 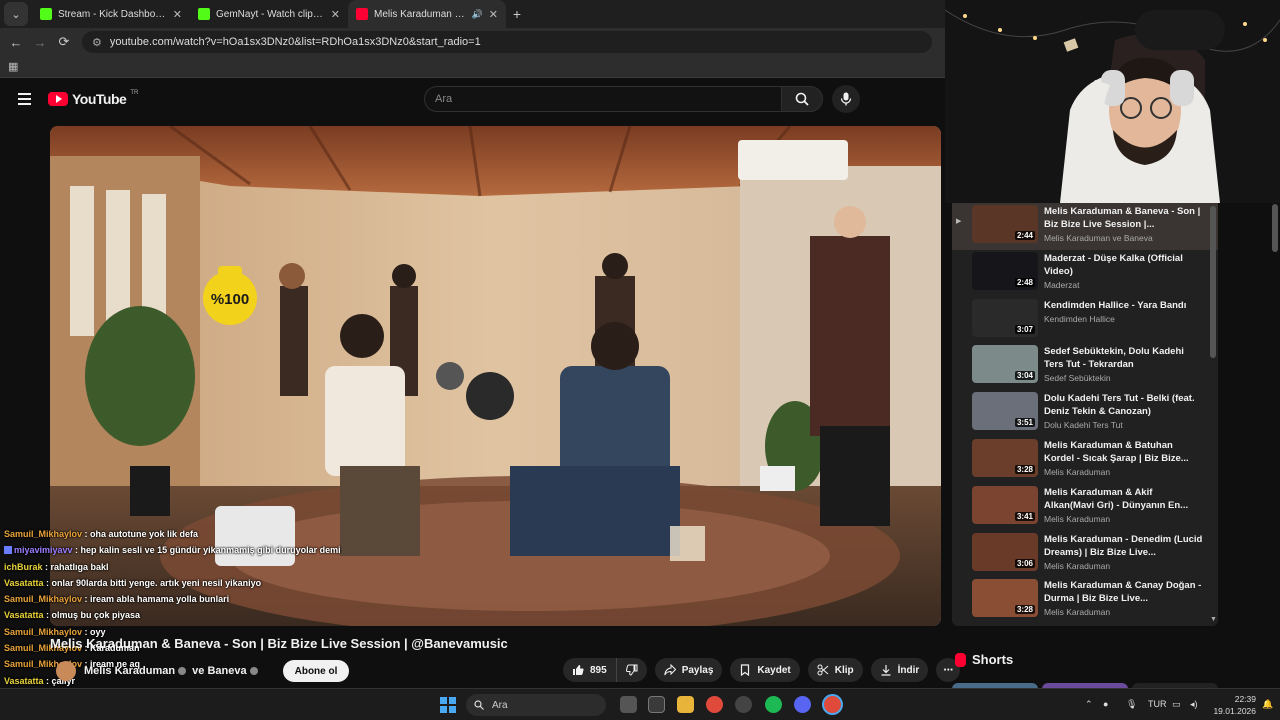 I want to click on browser-tab: GemNayt - Watch clips on Kick ✕, so click(x=269, y=14).